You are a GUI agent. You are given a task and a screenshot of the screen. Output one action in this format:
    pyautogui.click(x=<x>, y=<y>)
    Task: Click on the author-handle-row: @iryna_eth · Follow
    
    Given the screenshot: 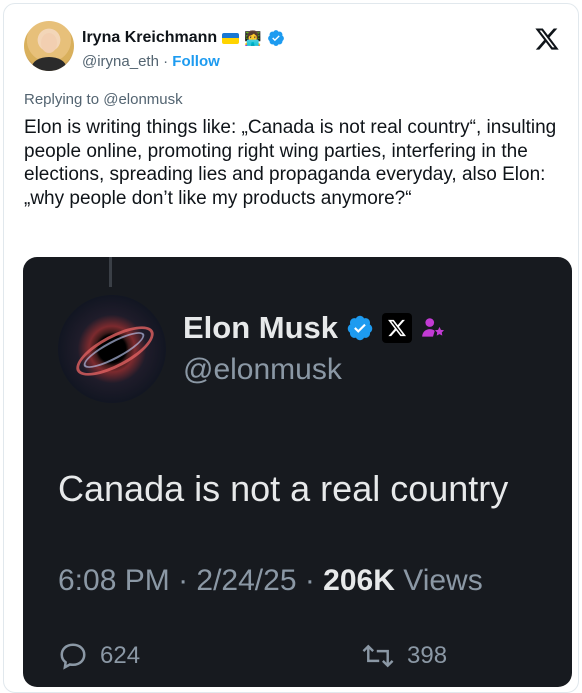 What is the action you would take?
    pyautogui.click(x=151, y=61)
    